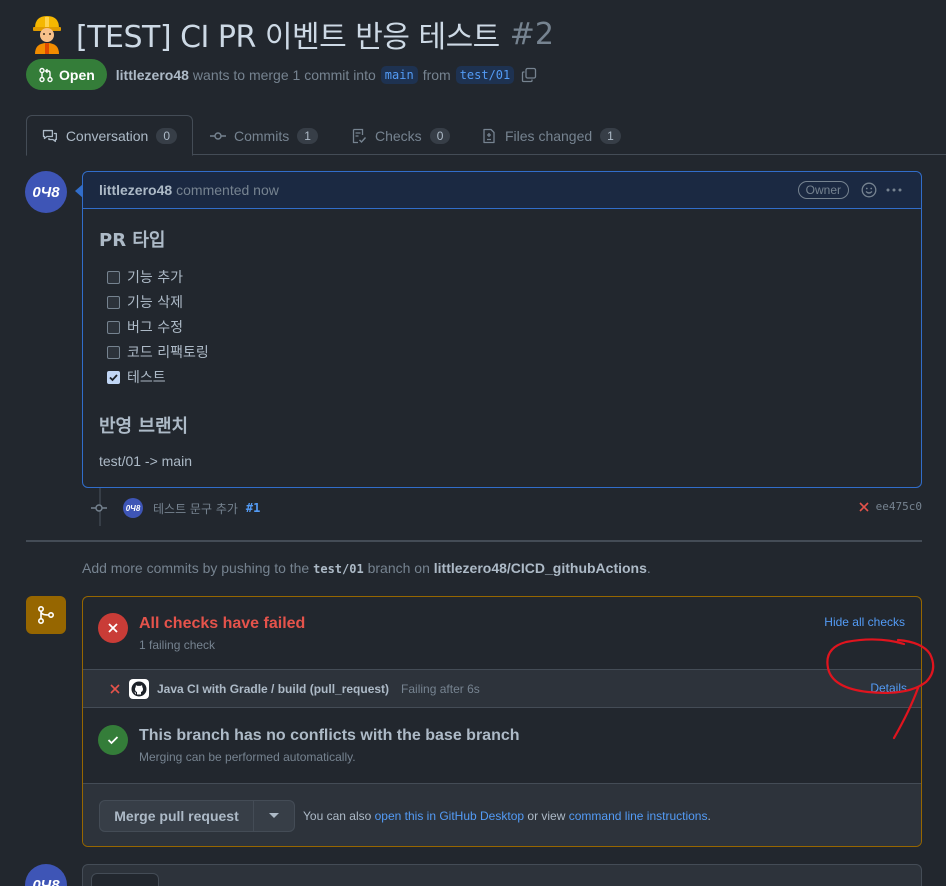 This screenshot has width=946, height=886. What do you see at coordinates (398, 568) in the screenshot?
I see `hint-middle: branch on` at bounding box center [398, 568].